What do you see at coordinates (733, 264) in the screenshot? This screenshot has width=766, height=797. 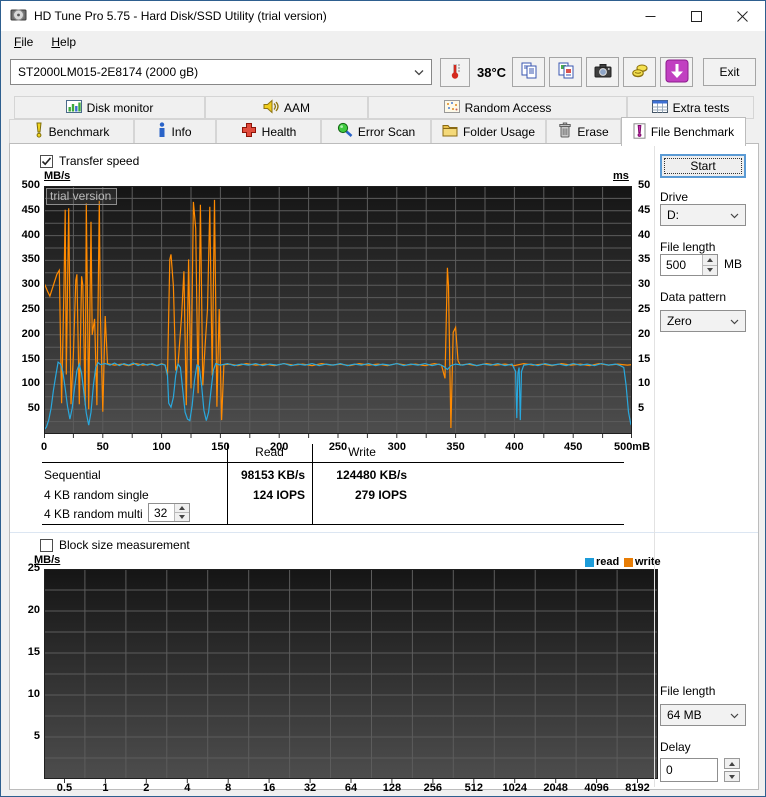 I see `file-length-unit: MB` at bounding box center [733, 264].